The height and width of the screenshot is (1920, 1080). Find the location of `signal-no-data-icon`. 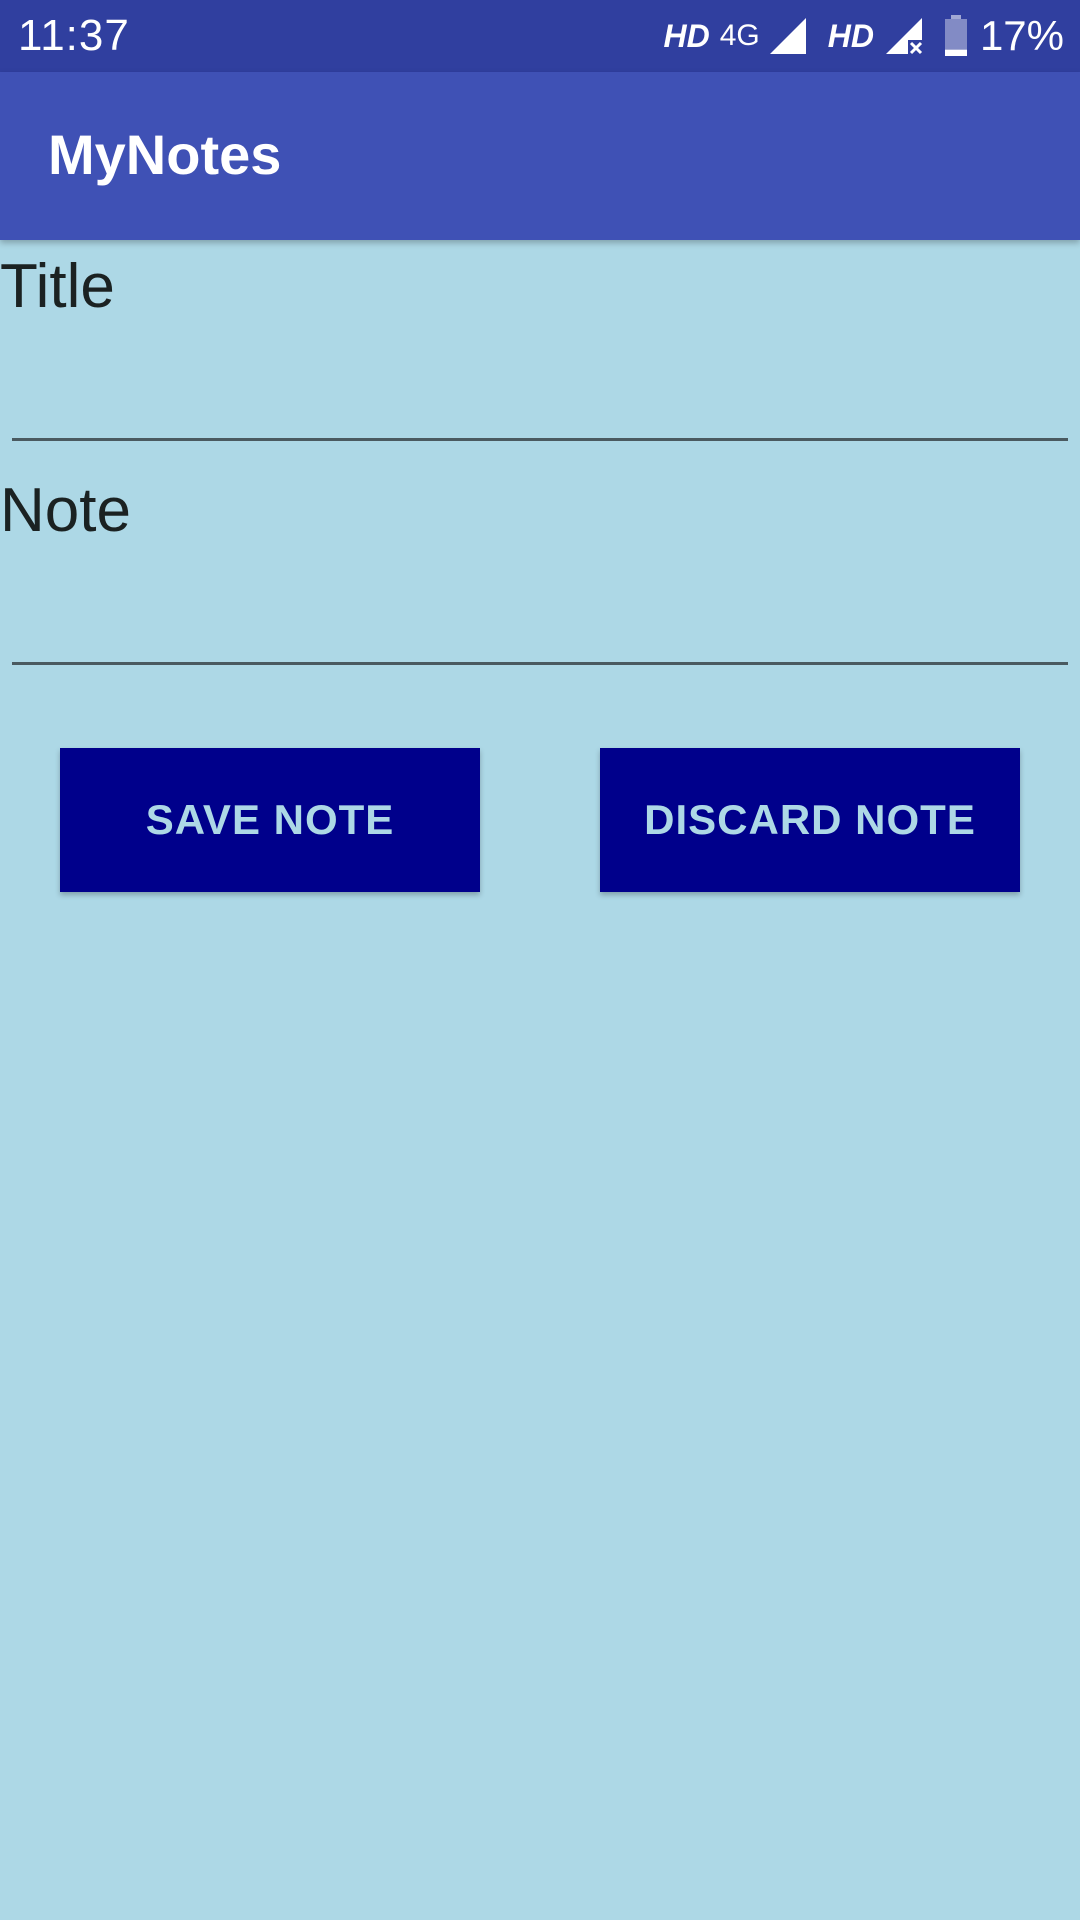

signal-no-data-icon is located at coordinates (903, 36).